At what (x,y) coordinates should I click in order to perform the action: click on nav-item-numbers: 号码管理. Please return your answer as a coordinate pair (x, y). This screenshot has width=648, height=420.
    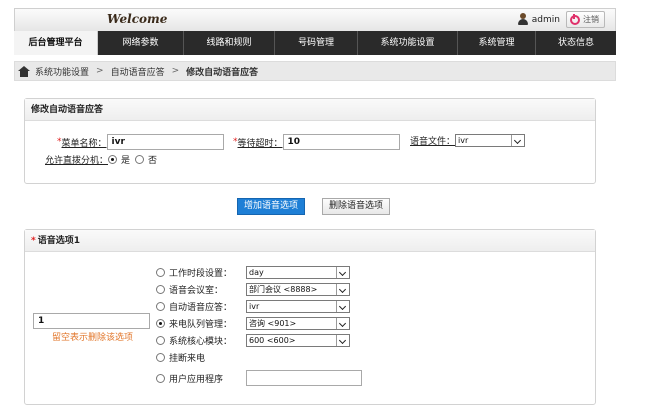
    Looking at the image, I should click on (316, 43).